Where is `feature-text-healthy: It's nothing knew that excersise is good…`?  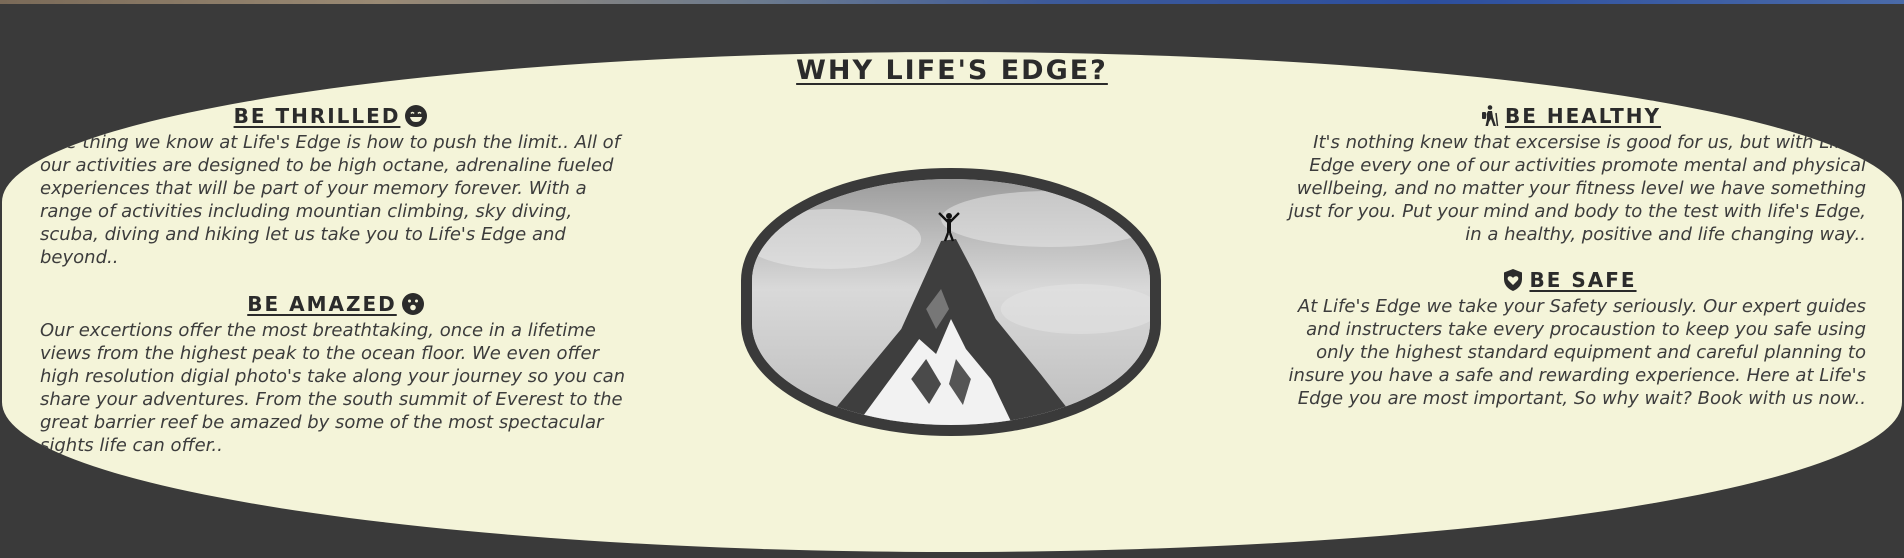
feature-text-healthy: It's nothing knew that excersise is good… is located at coordinates (1577, 188).